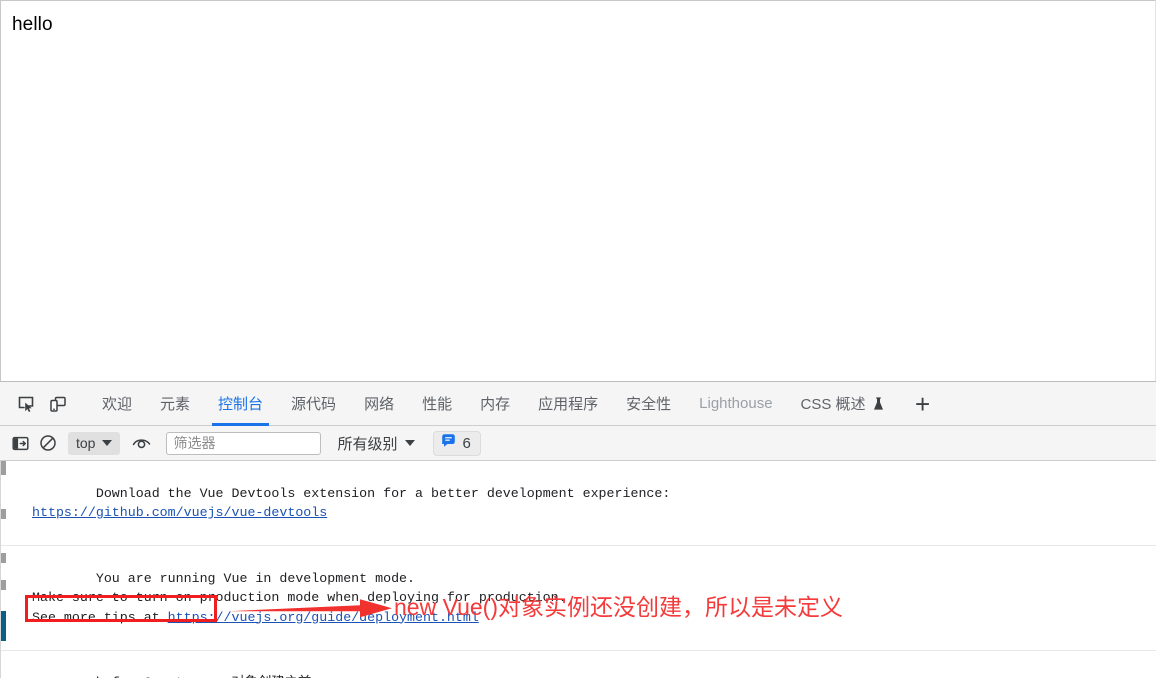 Image resolution: width=1156 pixels, height=678 pixels. I want to click on clear-console-icon, so click(48, 443).